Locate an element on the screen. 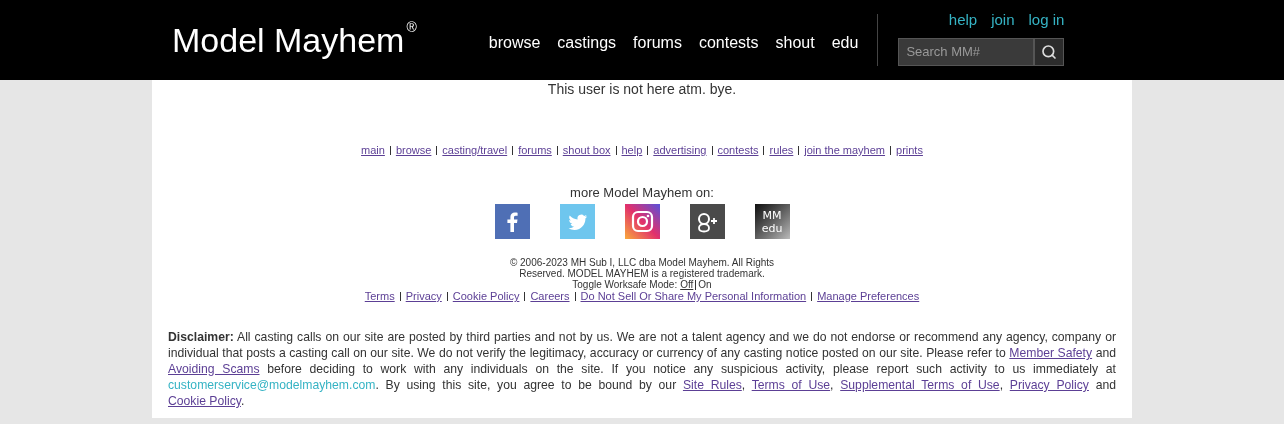 This screenshot has height=424, width=1284. footer-link: shout box is located at coordinates (586, 150).